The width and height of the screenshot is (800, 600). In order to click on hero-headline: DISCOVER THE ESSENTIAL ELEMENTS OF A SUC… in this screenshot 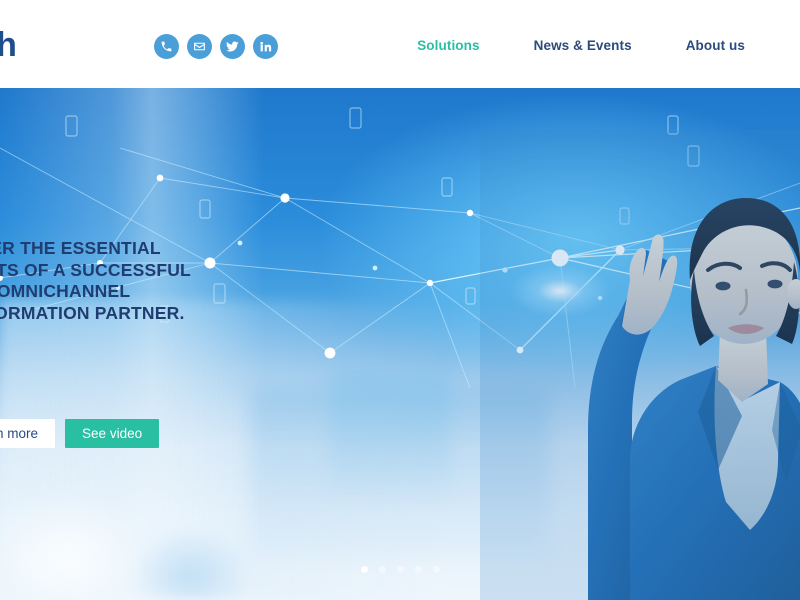, I will do `click(95, 280)`.